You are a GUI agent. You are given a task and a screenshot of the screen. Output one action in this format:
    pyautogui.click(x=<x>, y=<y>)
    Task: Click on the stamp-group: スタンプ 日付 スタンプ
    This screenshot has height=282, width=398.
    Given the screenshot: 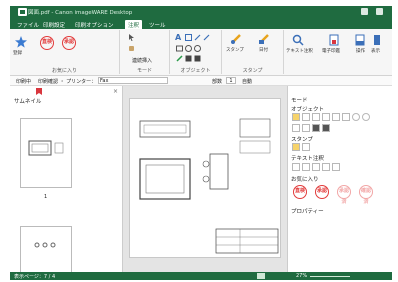 What is the action you would take?
    pyautogui.click(x=253, y=52)
    